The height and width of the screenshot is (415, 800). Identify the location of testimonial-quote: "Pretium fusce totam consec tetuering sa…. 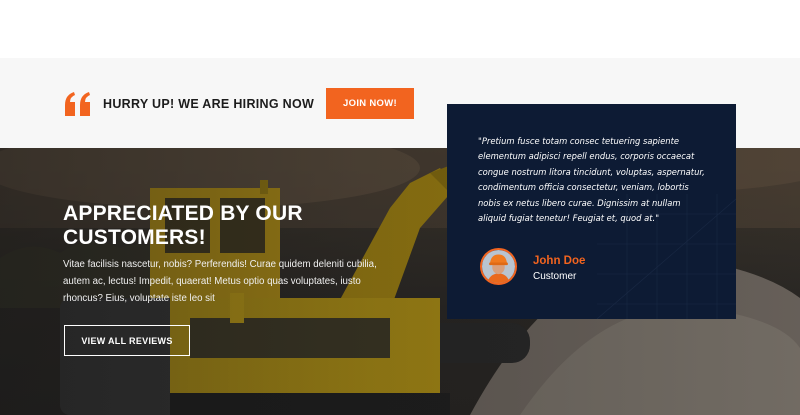
(591, 180).